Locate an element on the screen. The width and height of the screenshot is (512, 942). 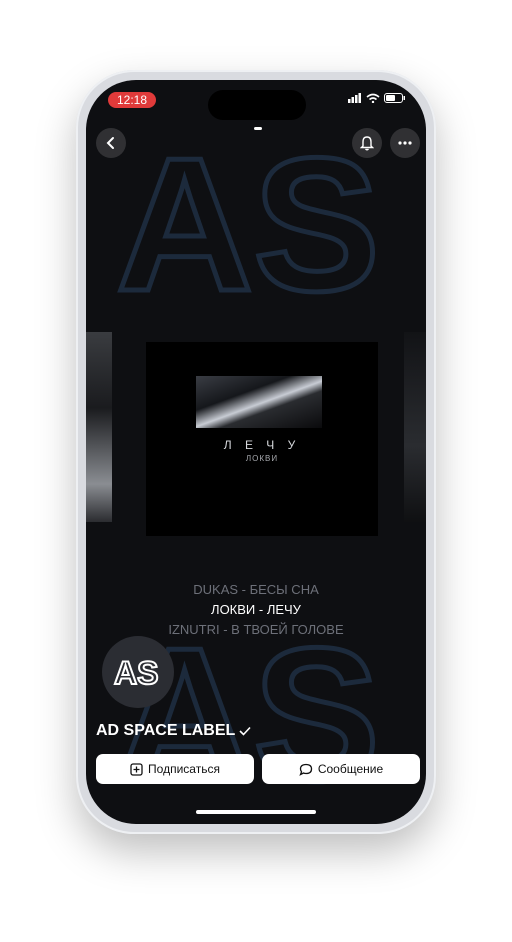
message-label: Сообщение is located at coordinates (350, 769).